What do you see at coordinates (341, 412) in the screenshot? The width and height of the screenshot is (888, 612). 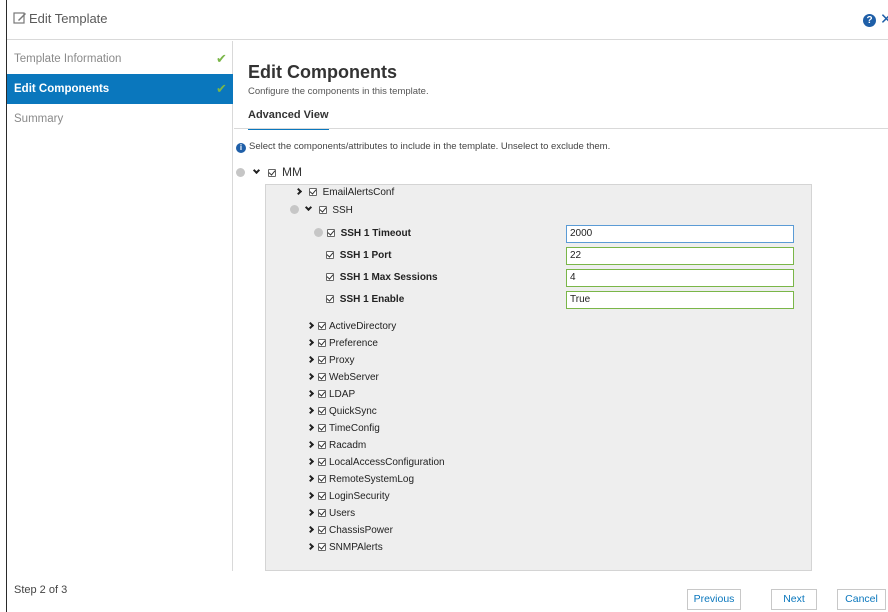 I see `tree-node: QuickSync` at bounding box center [341, 412].